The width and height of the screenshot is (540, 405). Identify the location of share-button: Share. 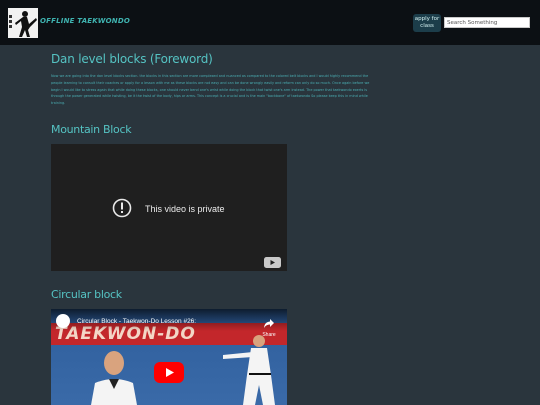
(269, 325).